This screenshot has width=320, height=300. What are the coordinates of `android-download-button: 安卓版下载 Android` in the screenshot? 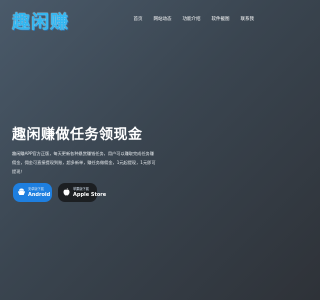 It's located at (32, 192).